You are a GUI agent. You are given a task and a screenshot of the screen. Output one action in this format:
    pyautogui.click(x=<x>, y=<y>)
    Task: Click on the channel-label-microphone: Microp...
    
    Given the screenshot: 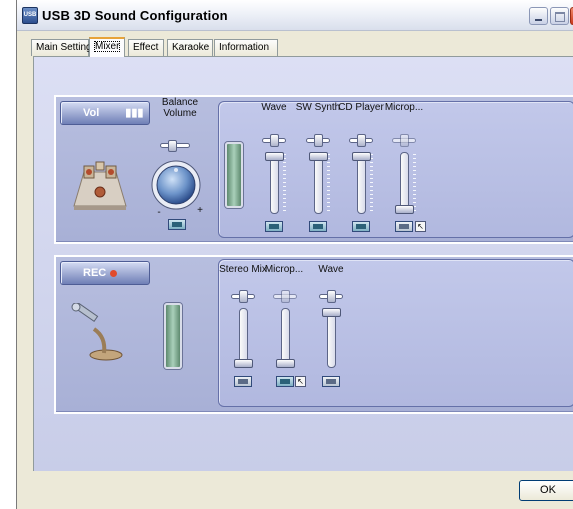 What is the action you would take?
    pyautogui.click(x=404, y=107)
    